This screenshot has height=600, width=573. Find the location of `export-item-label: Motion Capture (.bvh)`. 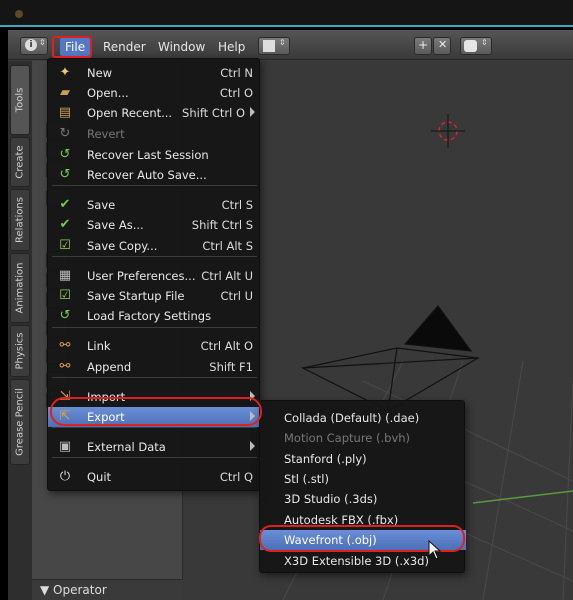

export-item-label: Motion Capture (.bvh) is located at coordinates (347, 438).